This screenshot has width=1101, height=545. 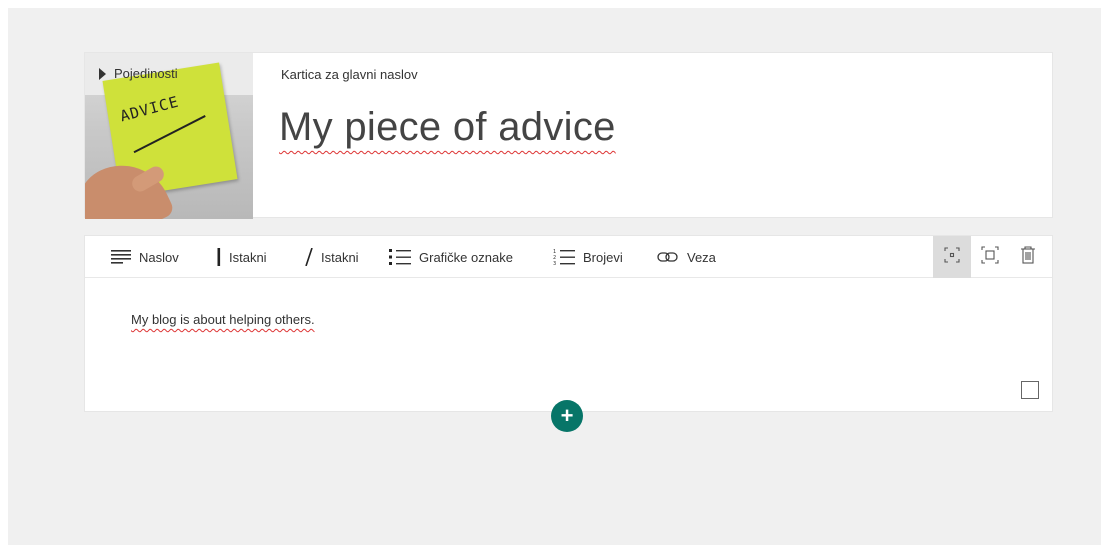 What do you see at coordinates (701, 257) in the screenshot?
I see `link-label: Veza` at bounding box center [701, 257].